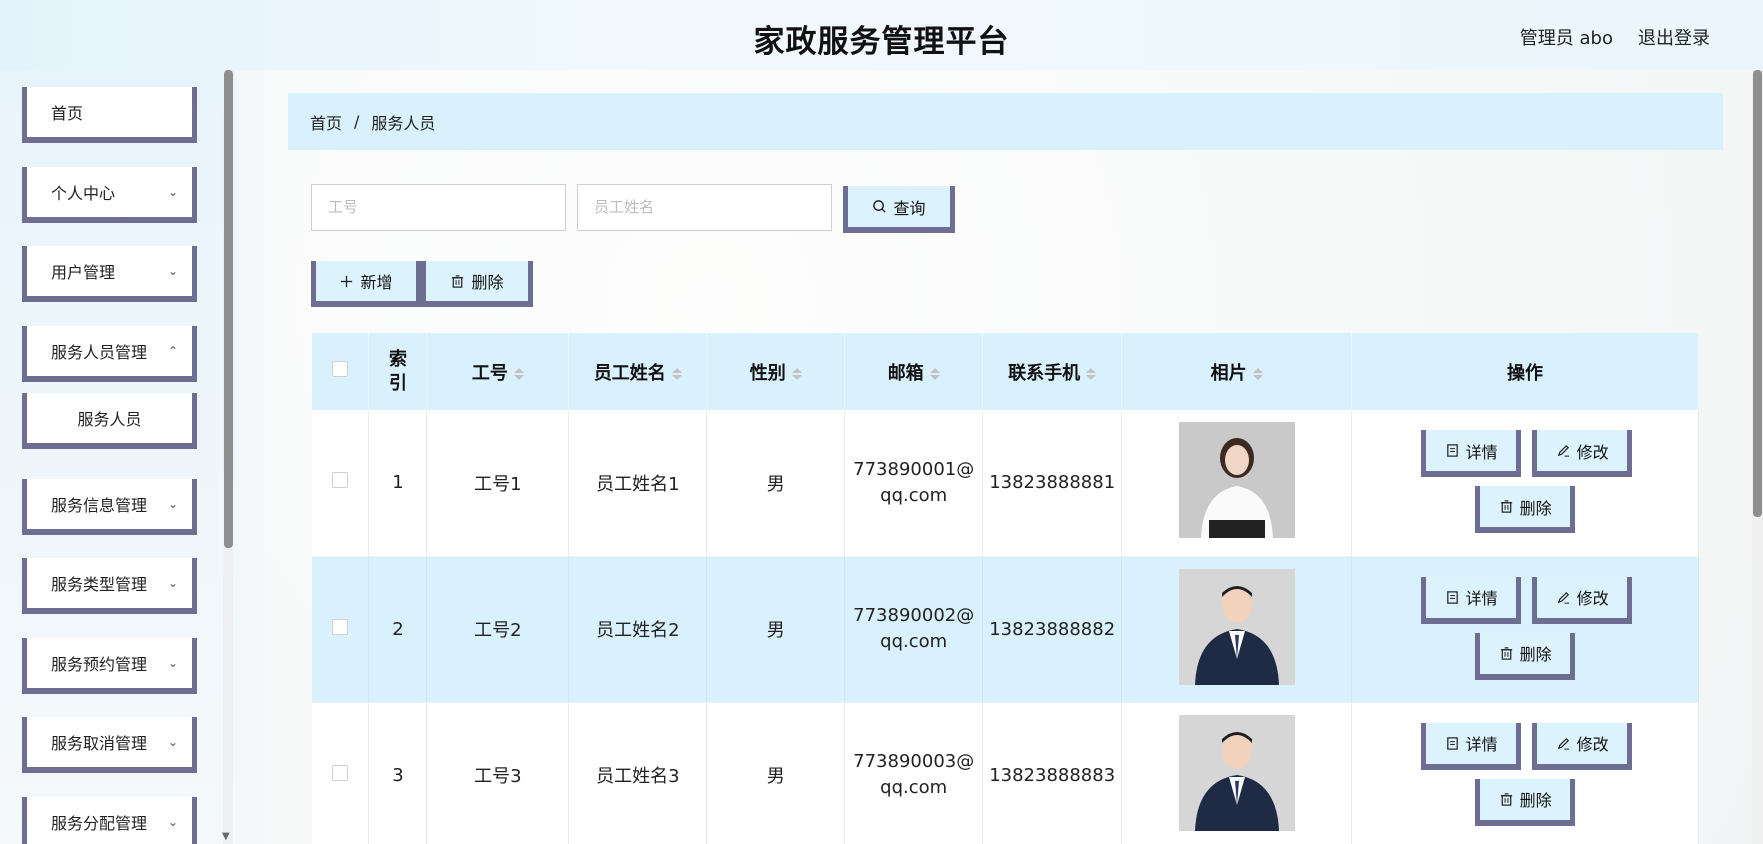 The image size is (1763, 844). I want to click on query-label: 查询, so click(909, 208).